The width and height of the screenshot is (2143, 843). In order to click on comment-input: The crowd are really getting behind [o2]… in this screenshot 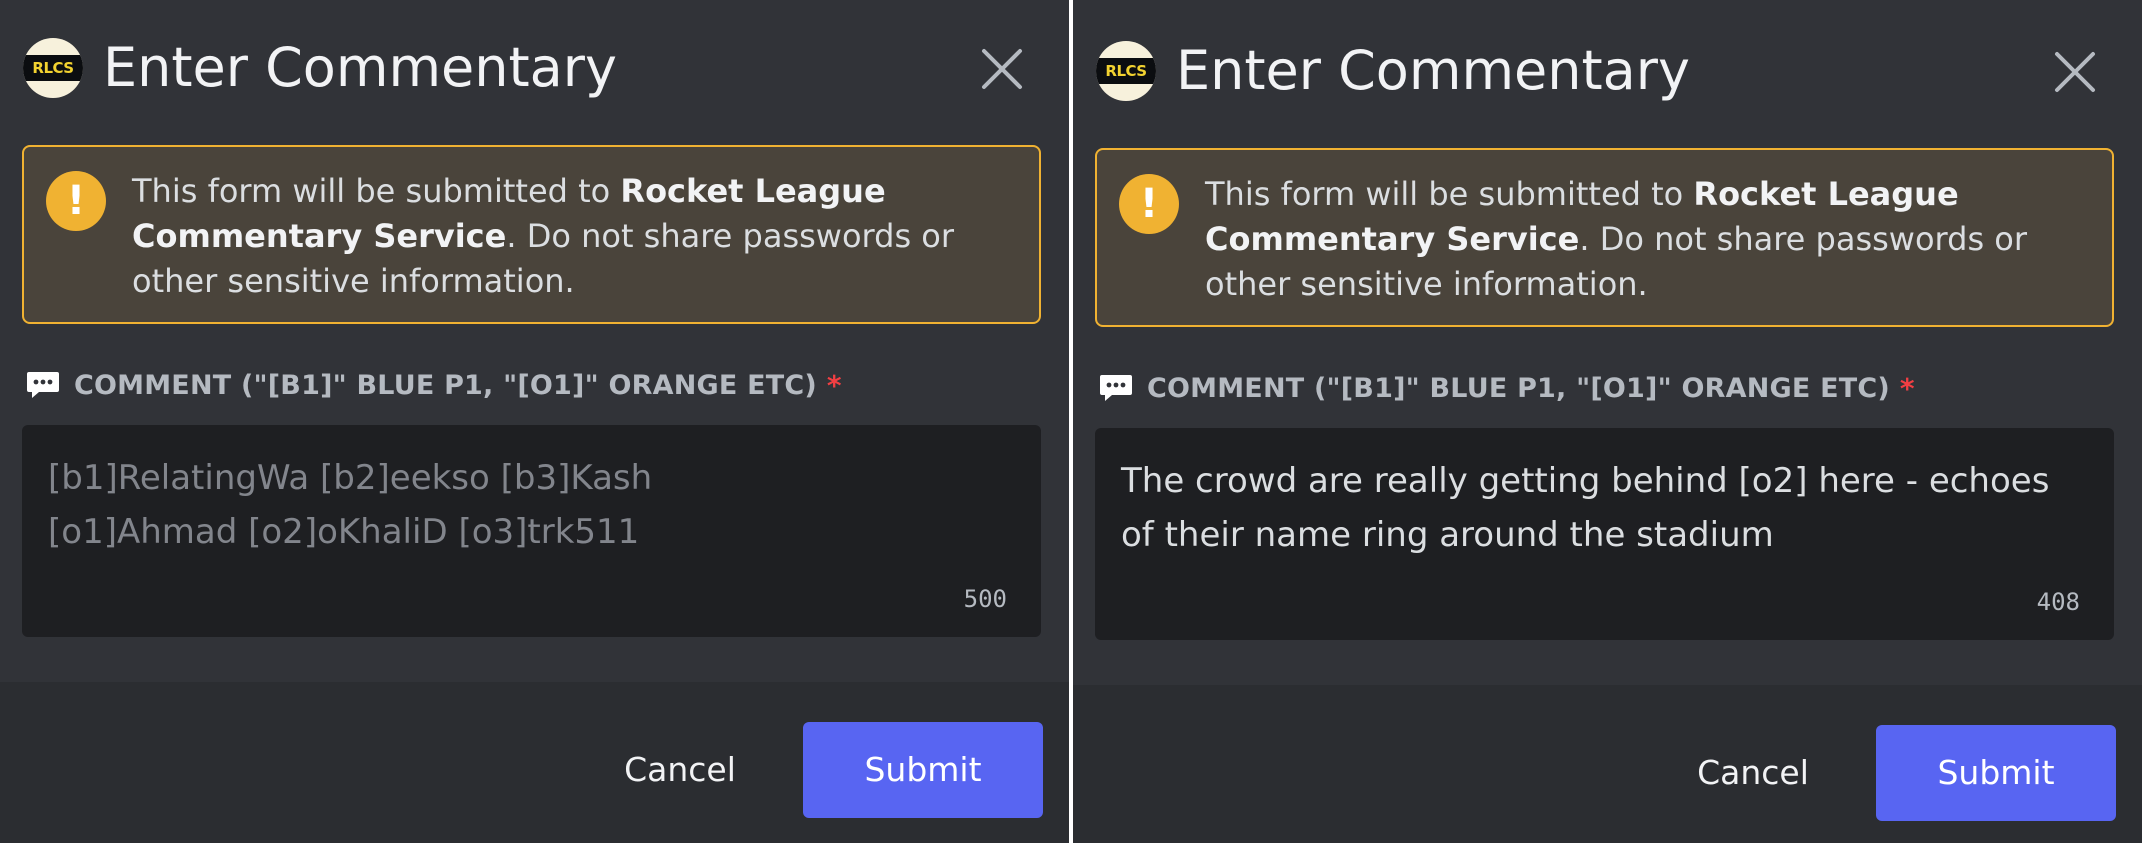, I will do `click(1604, 534)`.